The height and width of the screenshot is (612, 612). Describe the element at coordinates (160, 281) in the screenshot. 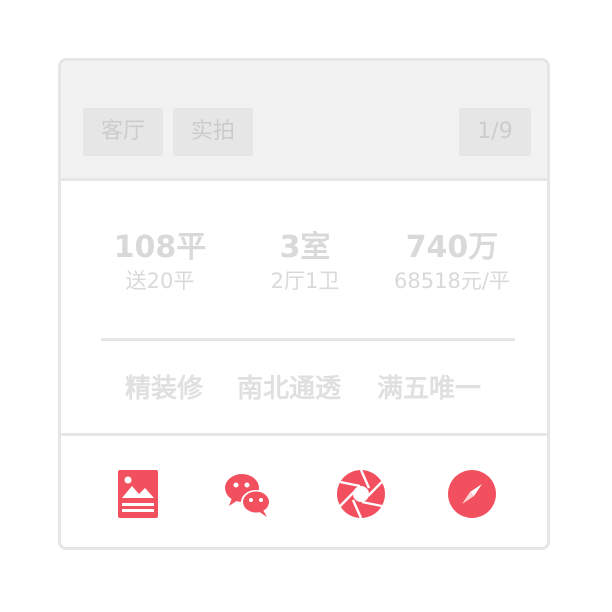

I see `stat-area-bonus: 送20平` at that location.